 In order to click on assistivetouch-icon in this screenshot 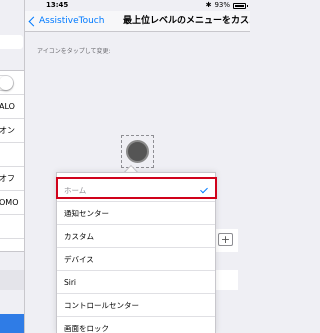, I will do `click(137, 151)`.